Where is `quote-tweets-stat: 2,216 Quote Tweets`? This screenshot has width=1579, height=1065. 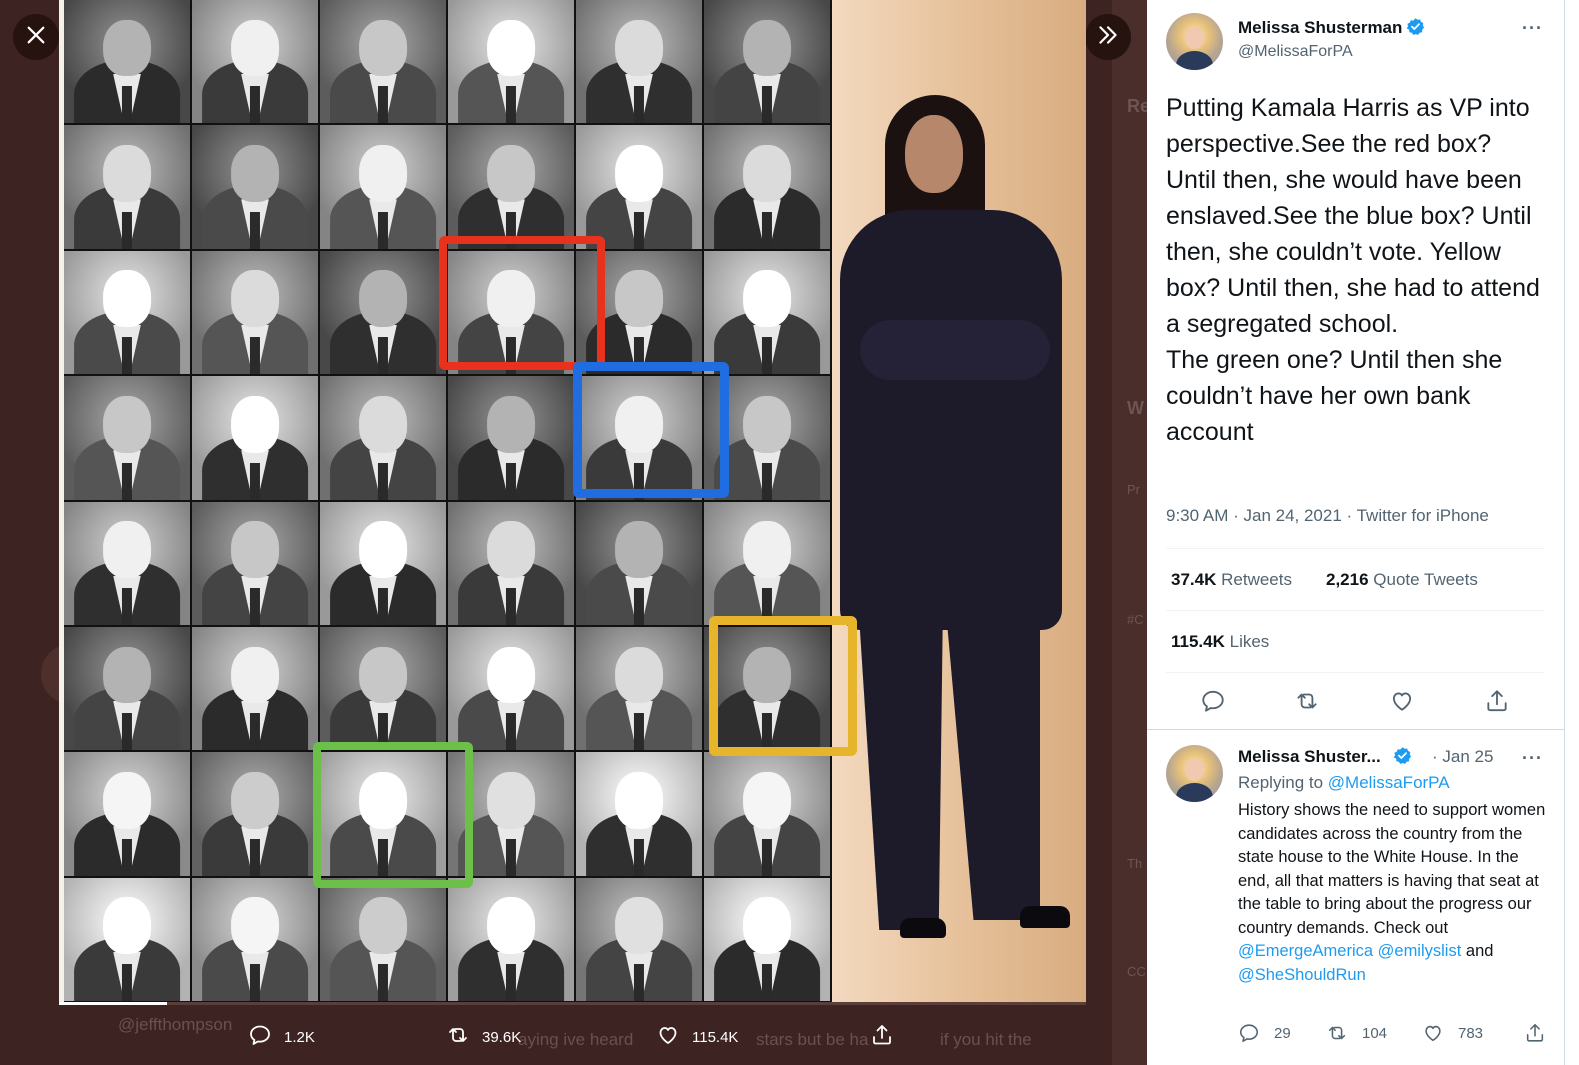
quote-tweets-stat: 2,216 Quote Tweets is located at coordinates (1402, 580).